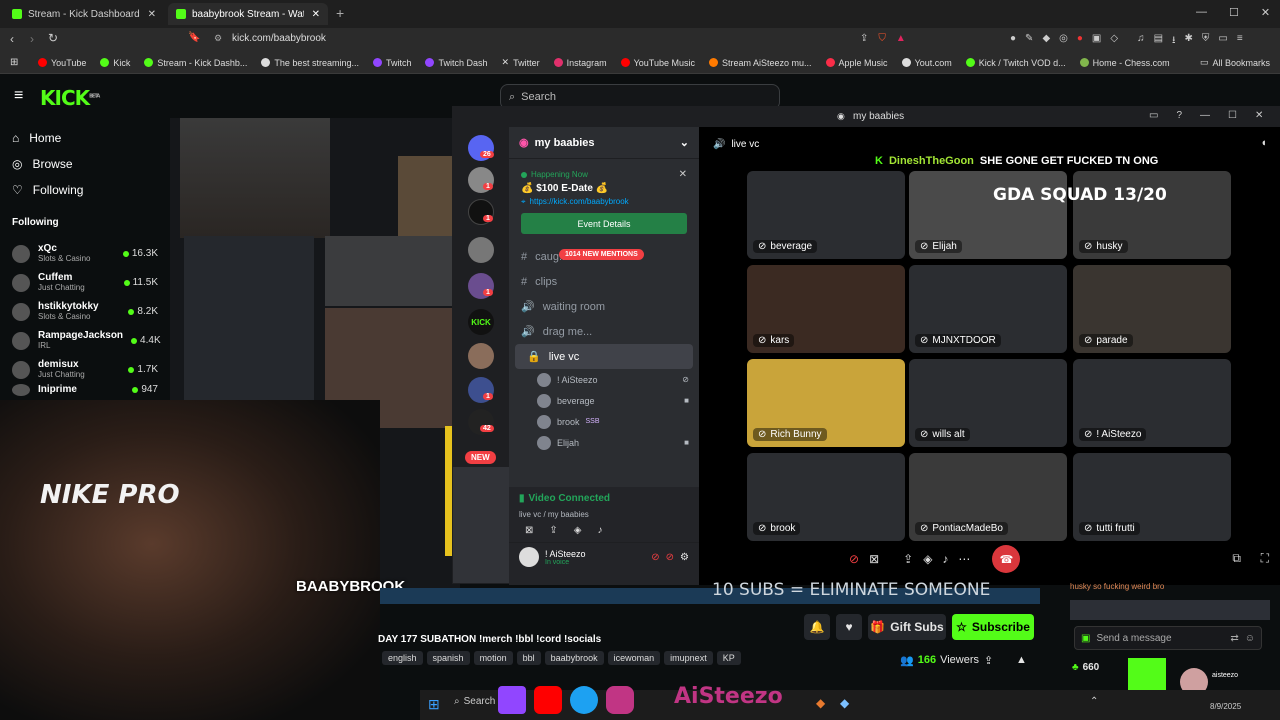 The width and height of the screenshot is (1280, 720). Describe the element at coordinates (85, 311) in the screenshot. I see `following-channel: hstikkytokky Slots & Casino 8.2K` at that location.